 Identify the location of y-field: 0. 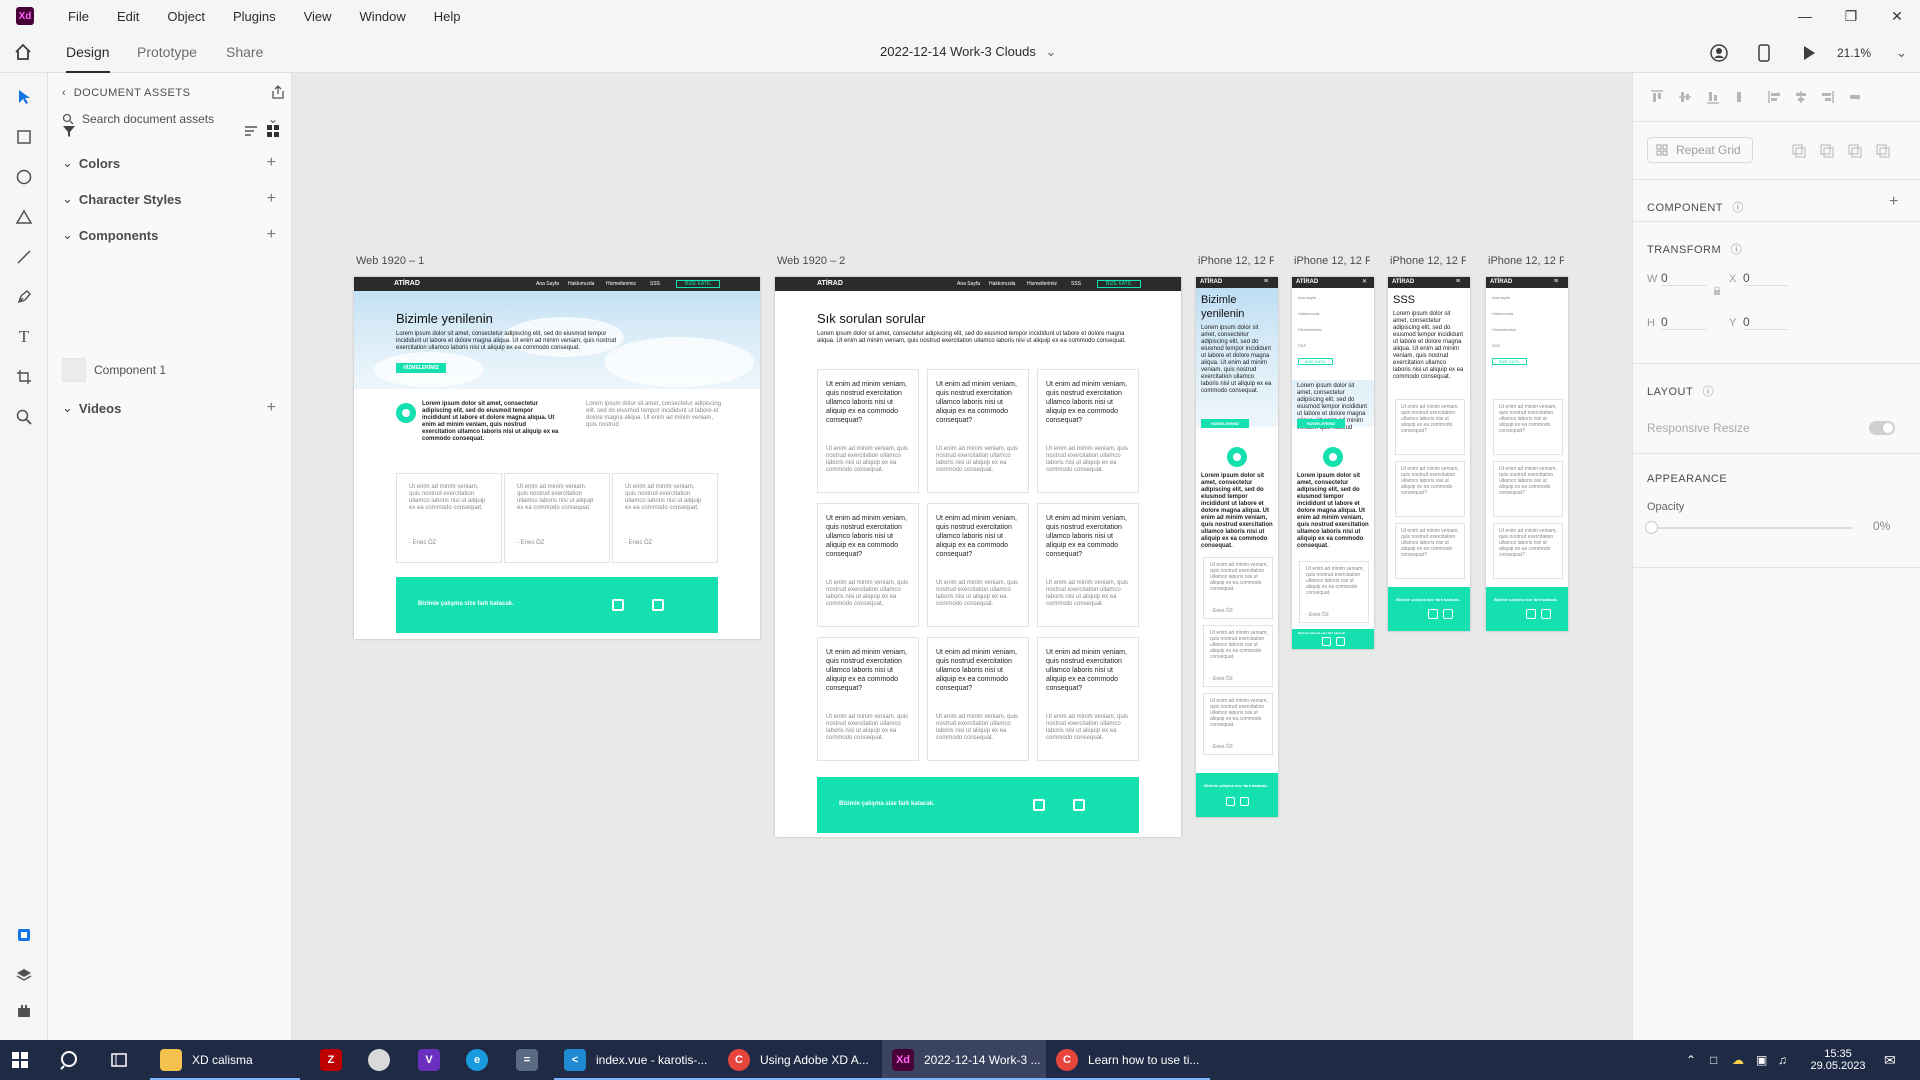
(1766, 322).